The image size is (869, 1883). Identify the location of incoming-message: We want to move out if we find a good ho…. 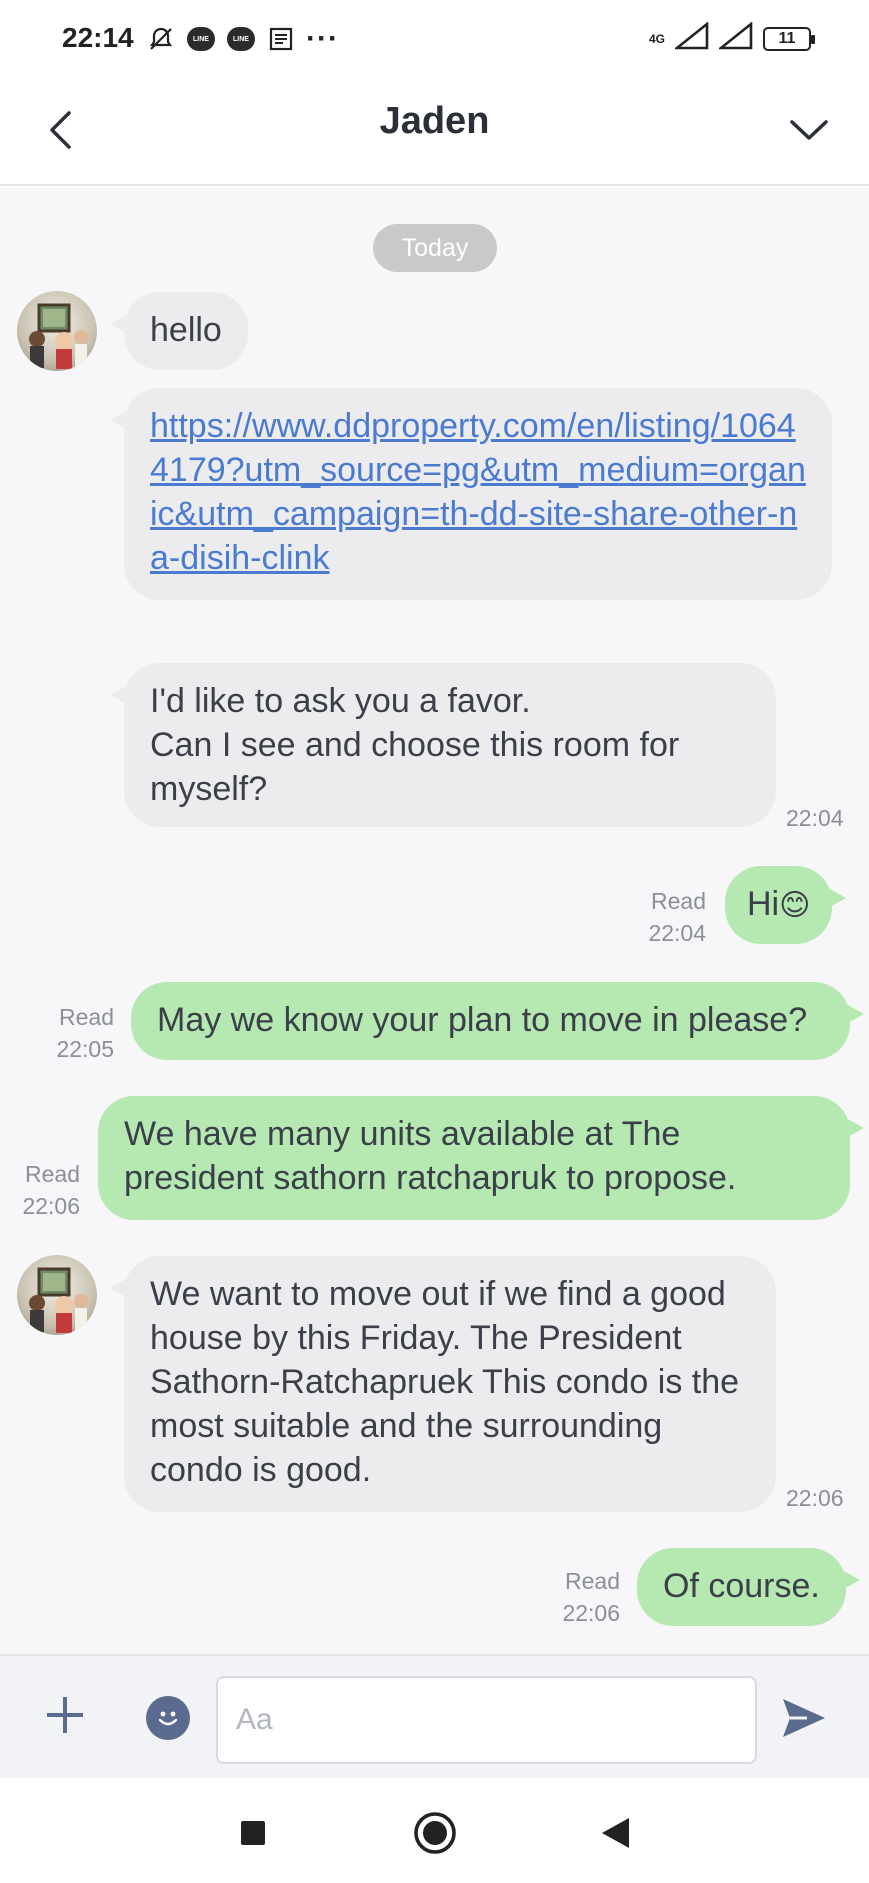
(443, 1384).